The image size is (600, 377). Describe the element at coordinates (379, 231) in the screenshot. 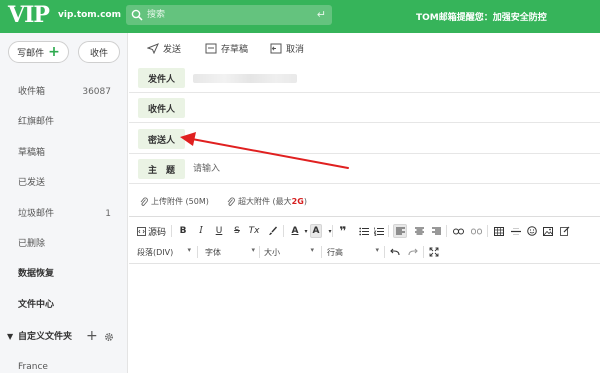

I see `numbered-list-icon` at that location.